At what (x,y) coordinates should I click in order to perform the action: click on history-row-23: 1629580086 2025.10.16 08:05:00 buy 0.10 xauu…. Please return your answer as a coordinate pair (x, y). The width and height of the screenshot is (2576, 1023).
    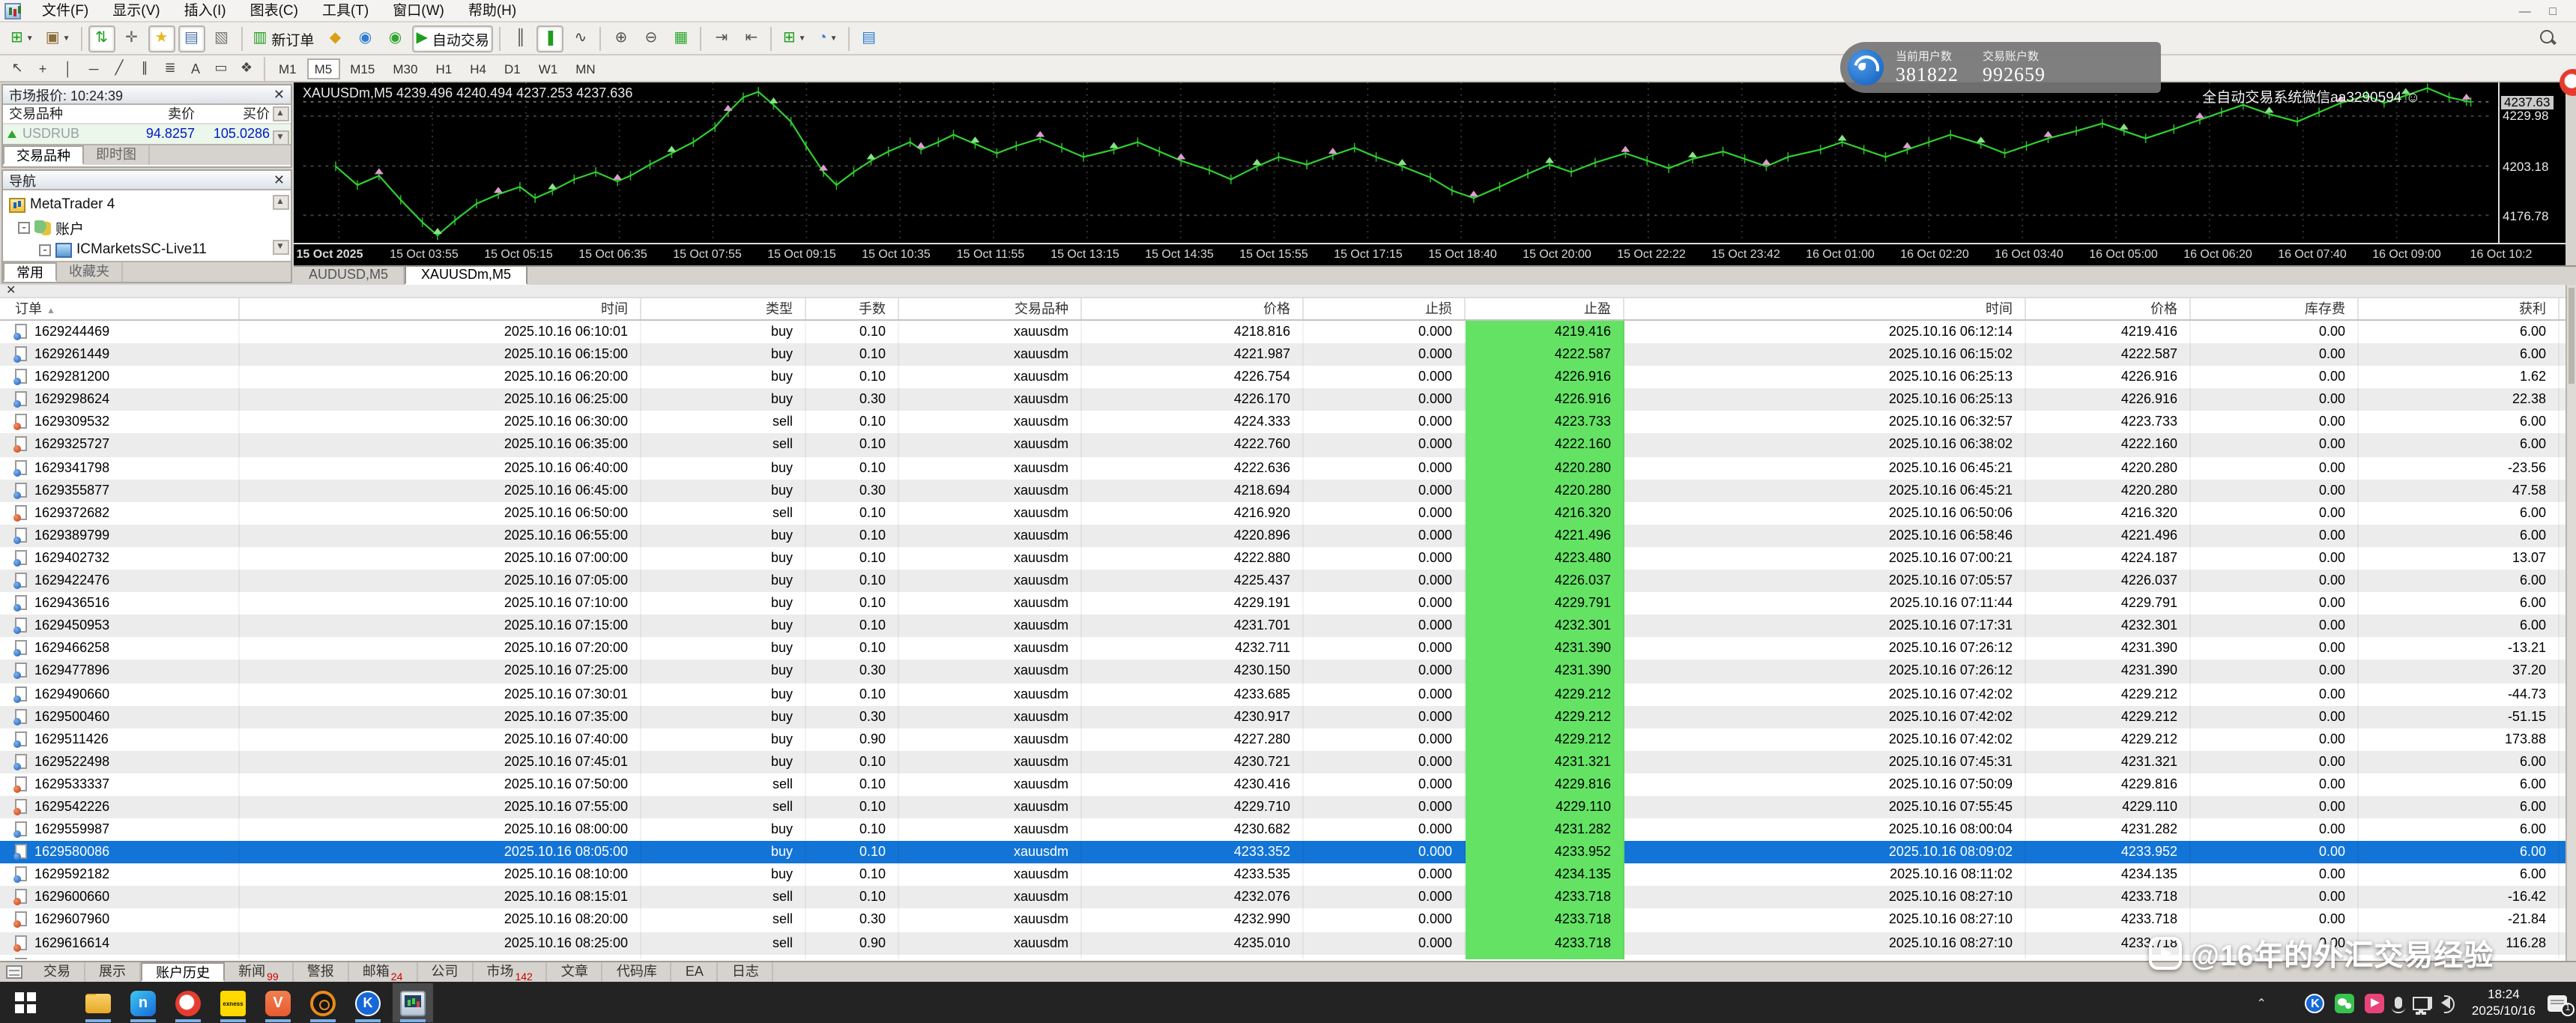
    Looking at the image, I should click on (1283, 852).